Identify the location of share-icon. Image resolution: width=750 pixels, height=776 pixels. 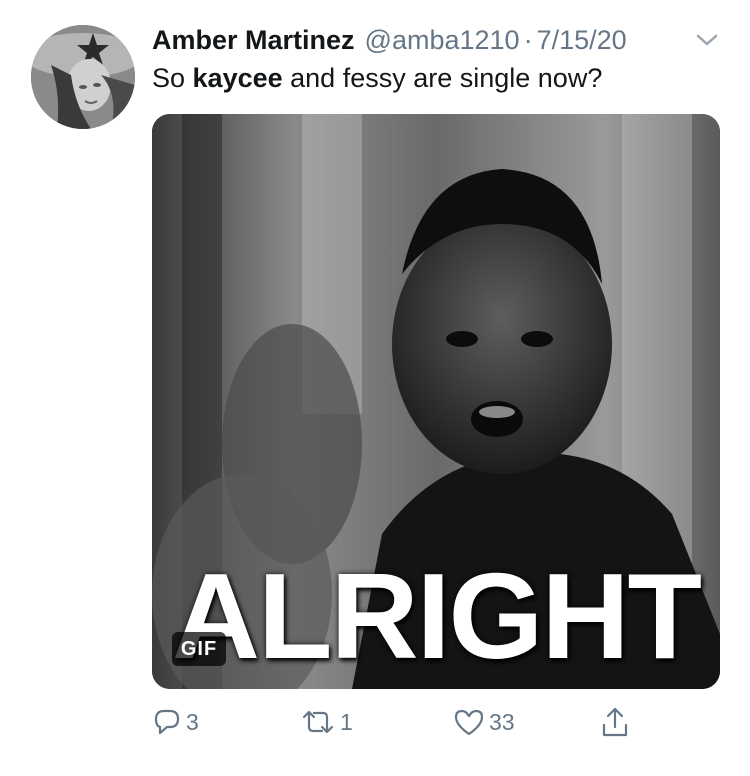
(615, 722).